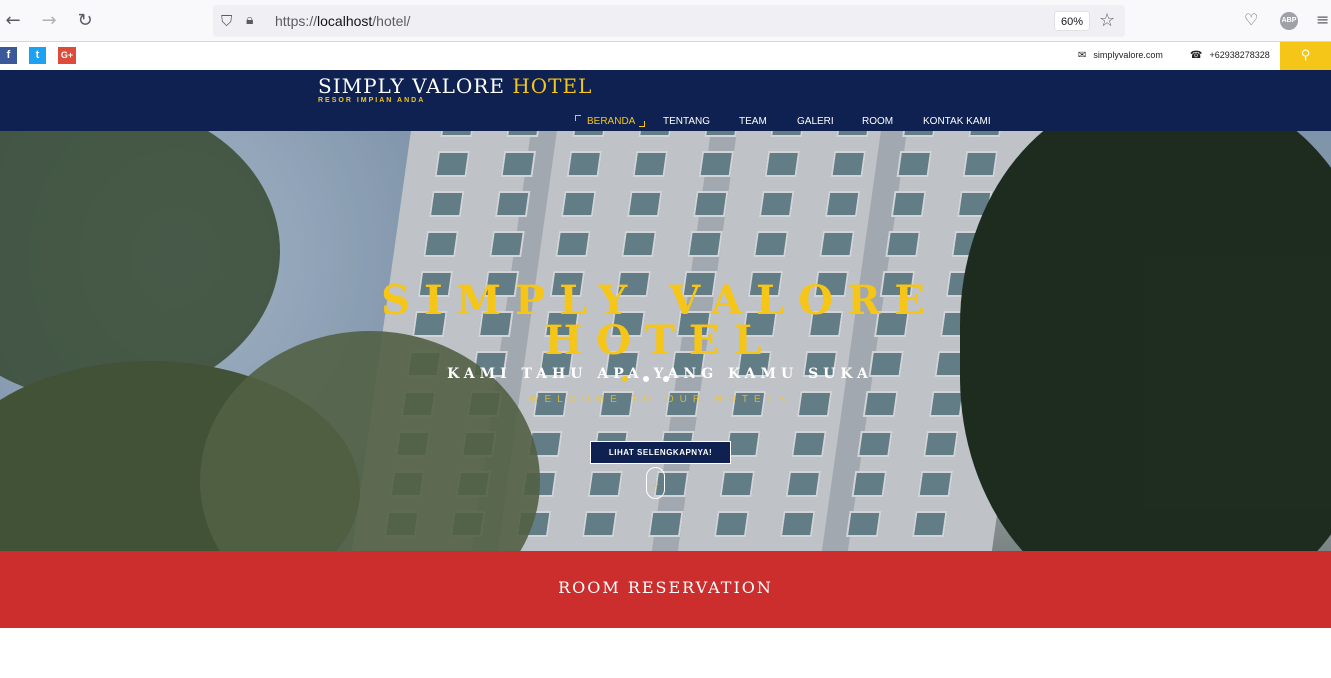 This screenshot has height=678, width=1331. Describe the element at coordinates (1239, 55) in the screenshot. I see `phone-text: +62938278328` at that location.